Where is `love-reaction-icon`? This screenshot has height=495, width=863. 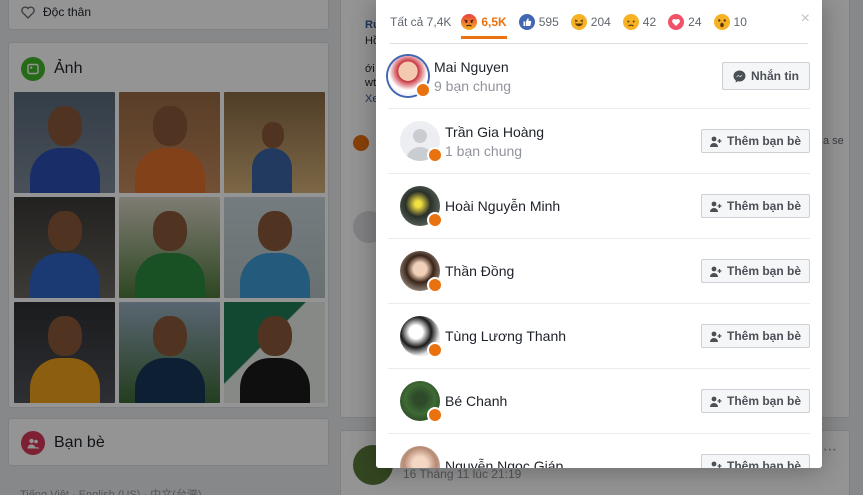
love-reaction-icon is located at coordinates (676, 21).